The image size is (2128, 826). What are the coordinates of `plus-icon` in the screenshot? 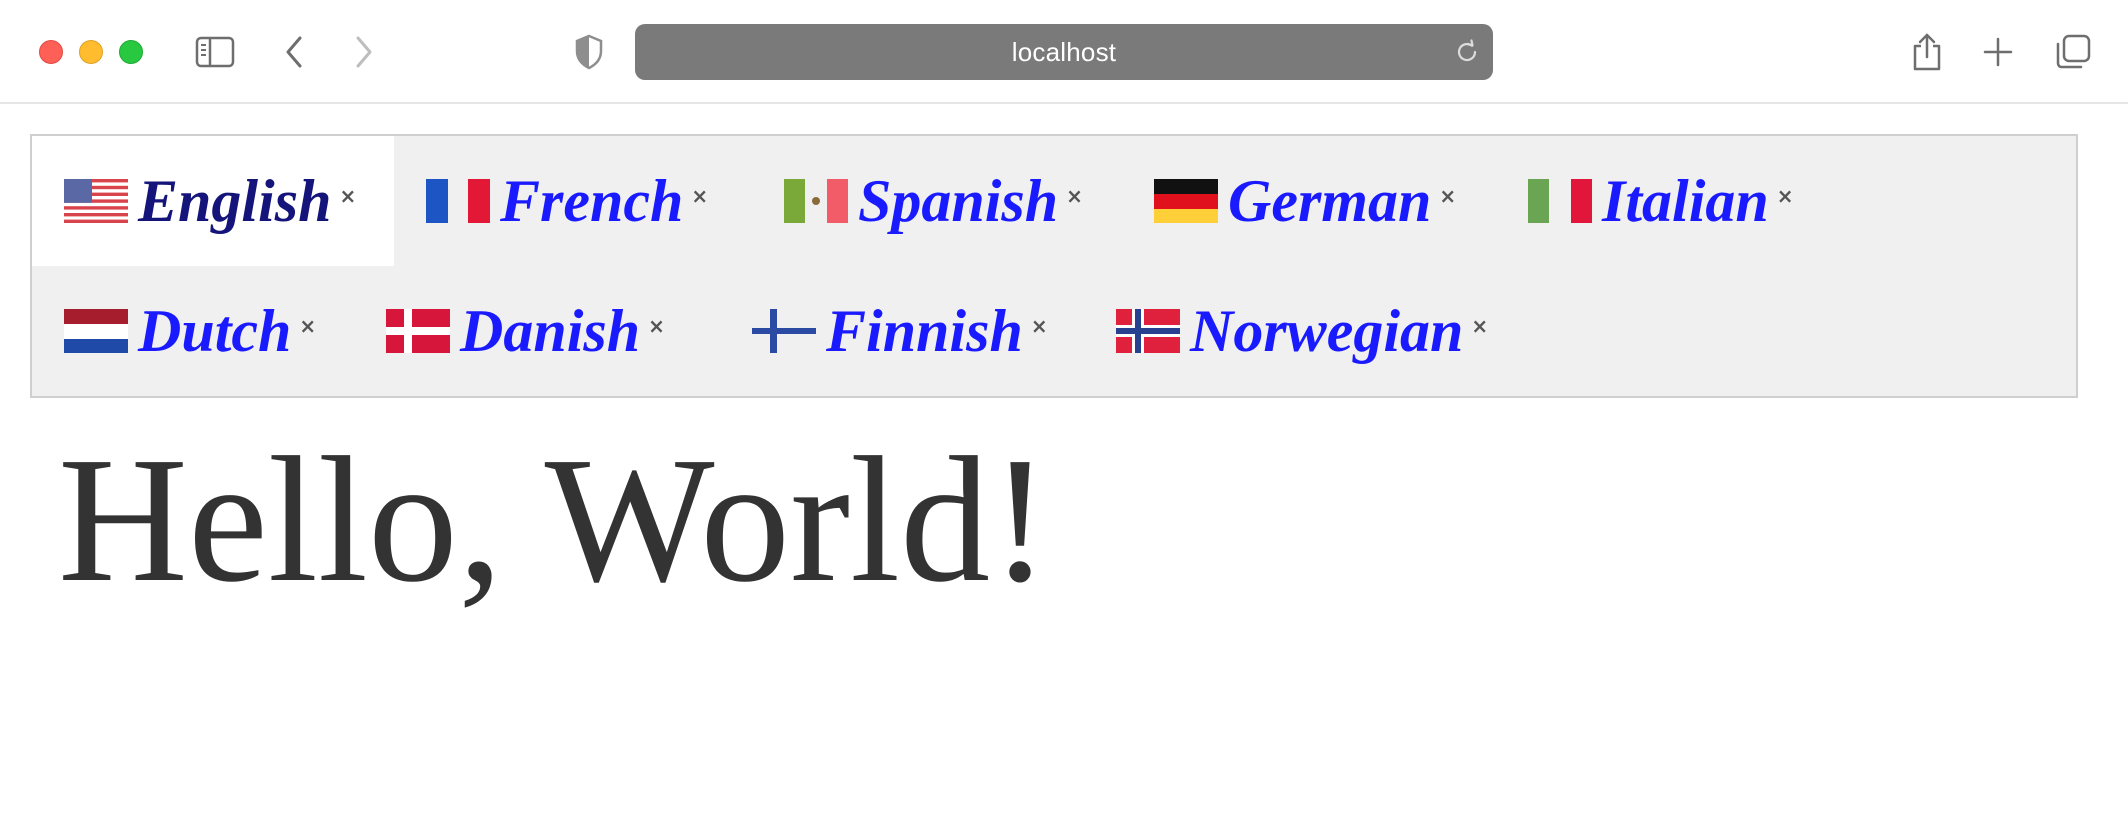 It's located at (1998, 52).